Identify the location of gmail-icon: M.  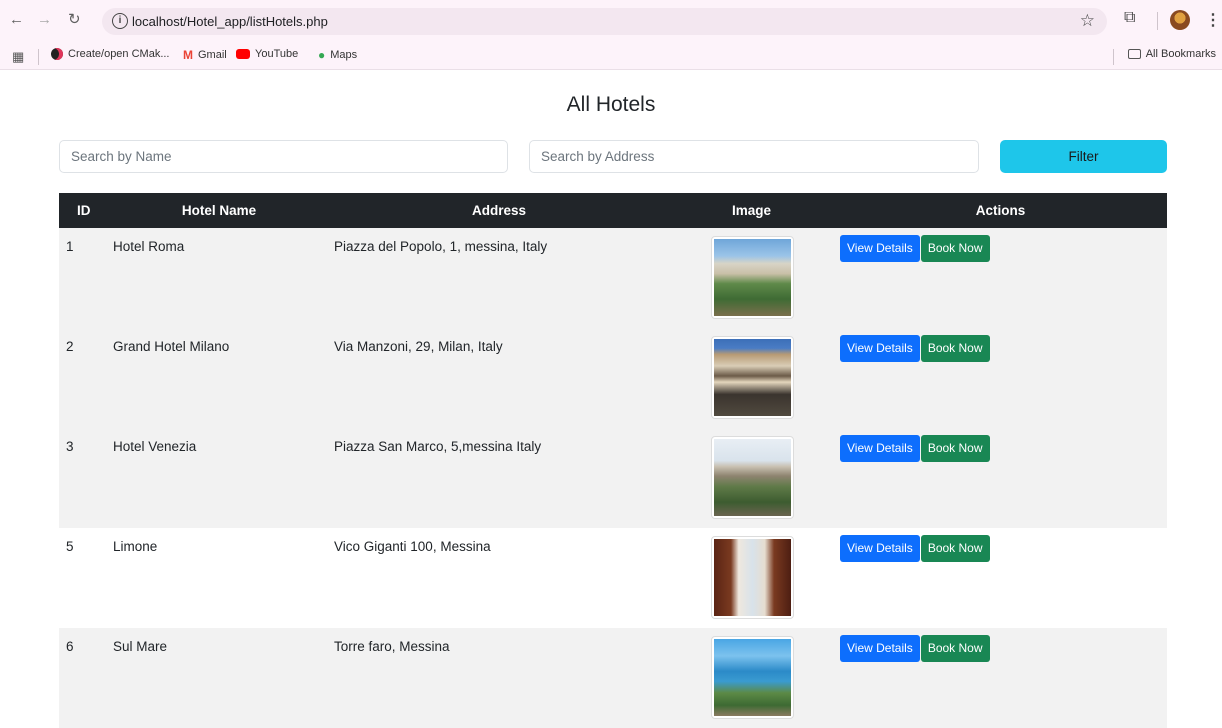
(188, 55).